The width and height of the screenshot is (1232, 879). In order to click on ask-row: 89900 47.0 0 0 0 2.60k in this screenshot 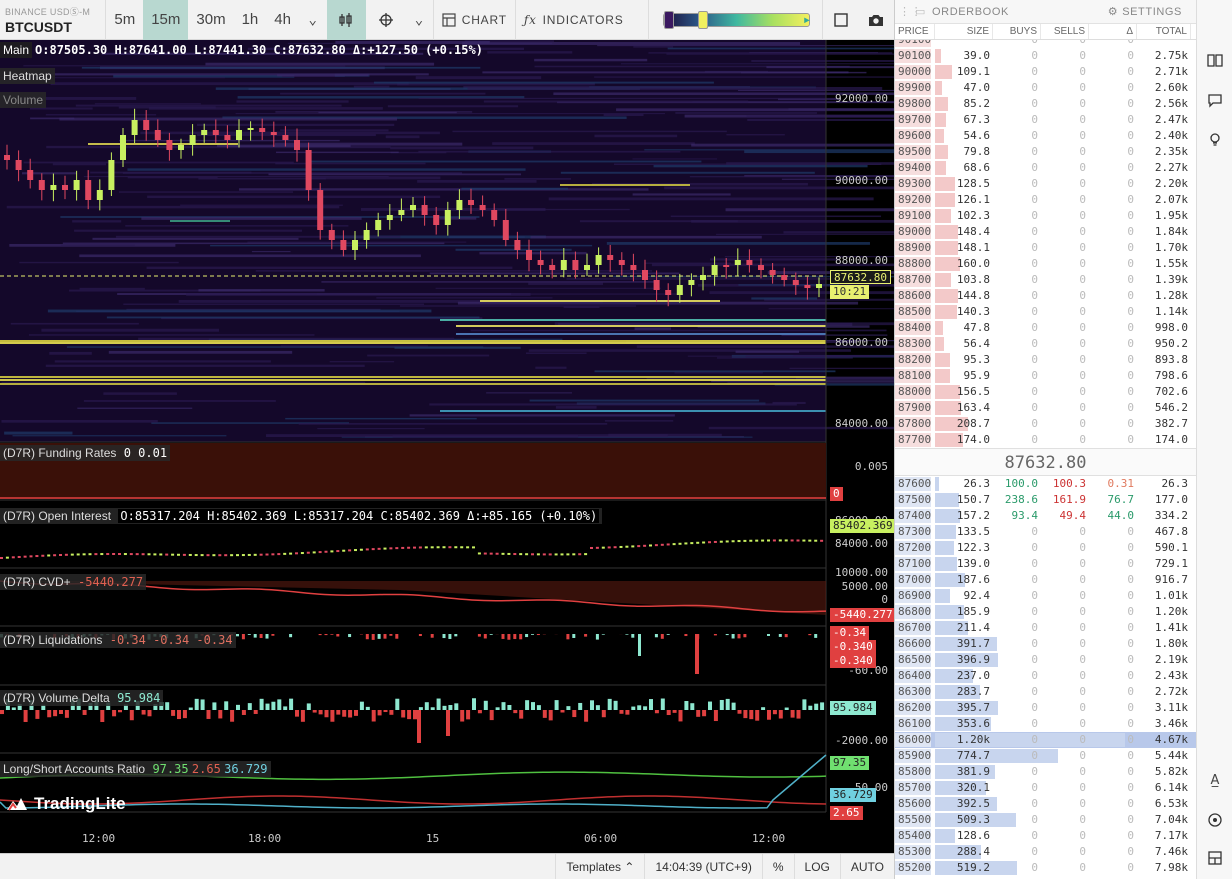, I will do `click(1045, 88)`.